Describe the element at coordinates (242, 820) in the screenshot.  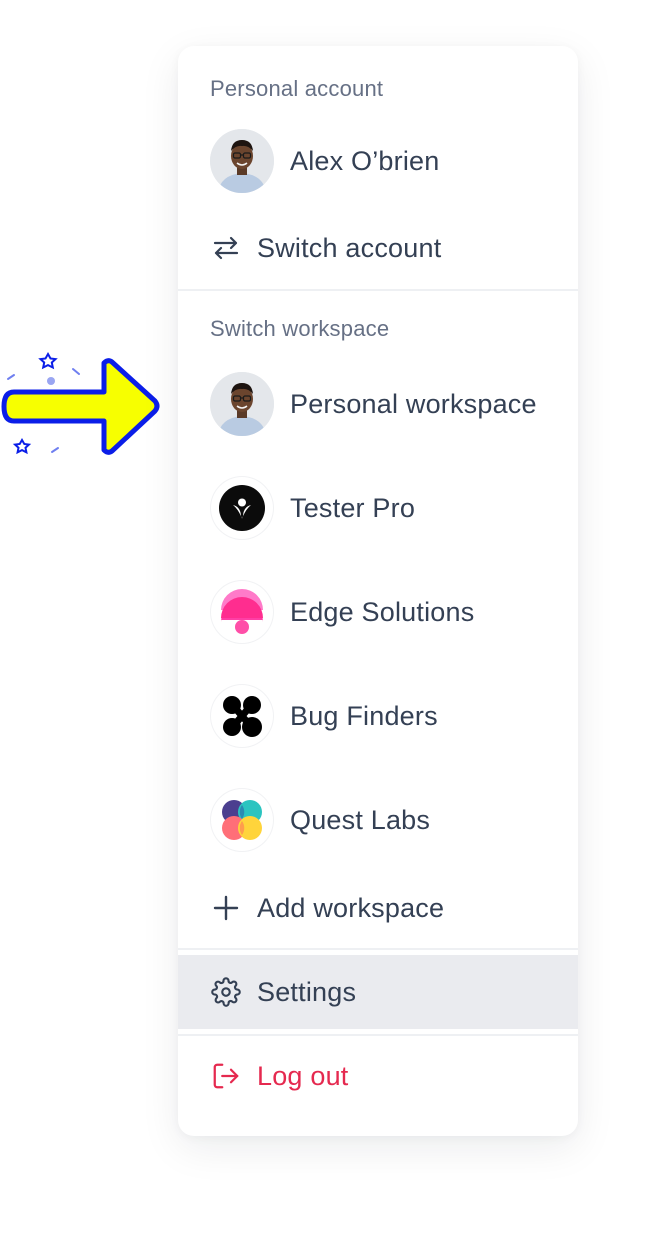
I see `quest-labs-logo-icon` at that location.